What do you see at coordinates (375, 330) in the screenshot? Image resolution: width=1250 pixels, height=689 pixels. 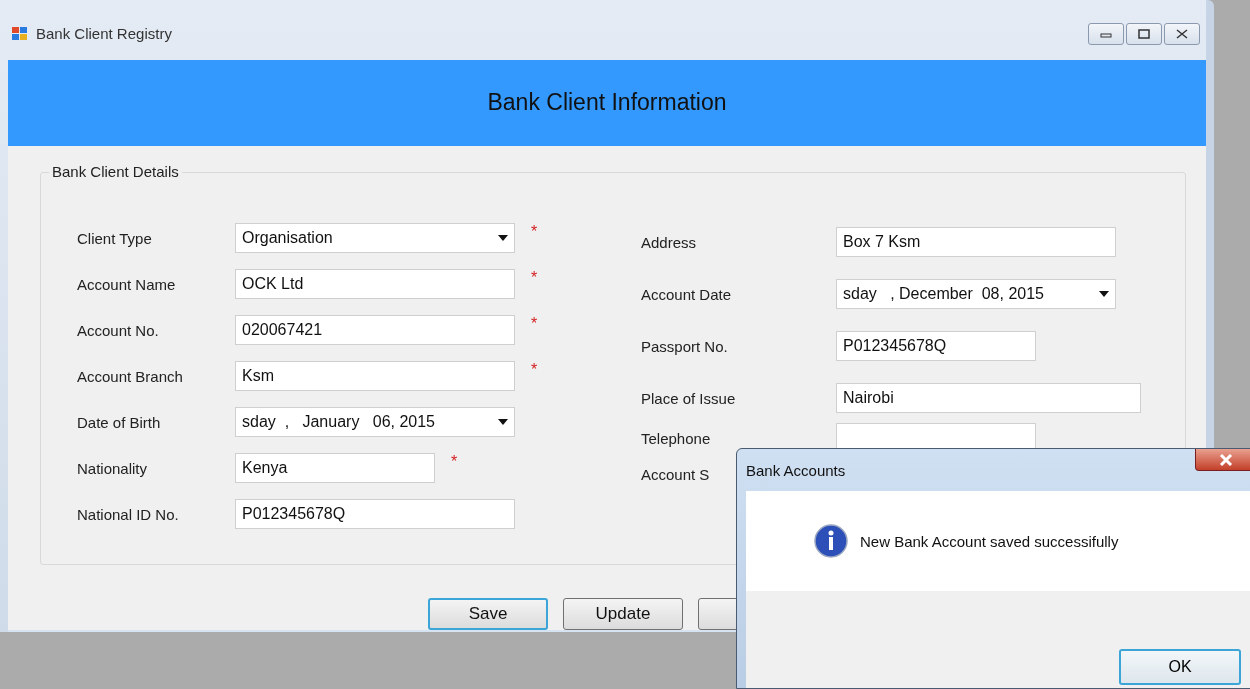 I see `input-field: 020067421` at bounding box center [375, 330].